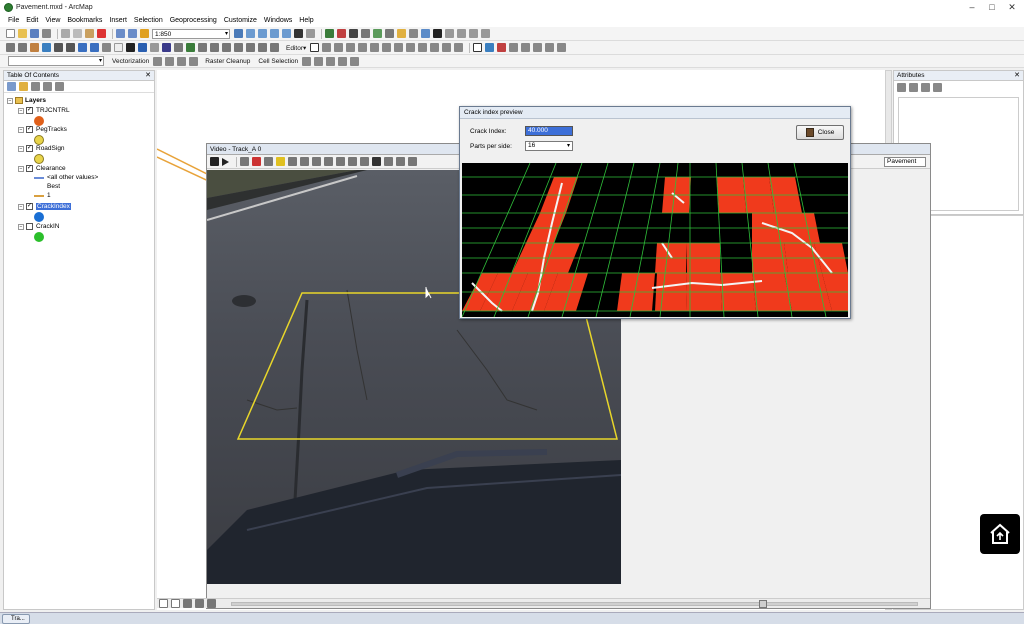 Image resolution: width=1024 pixels, height=624 pixels. What do you see at coordinates (280, 161) in the screenshot?
I see `video-light-icon` at bounding box center [280, 161].